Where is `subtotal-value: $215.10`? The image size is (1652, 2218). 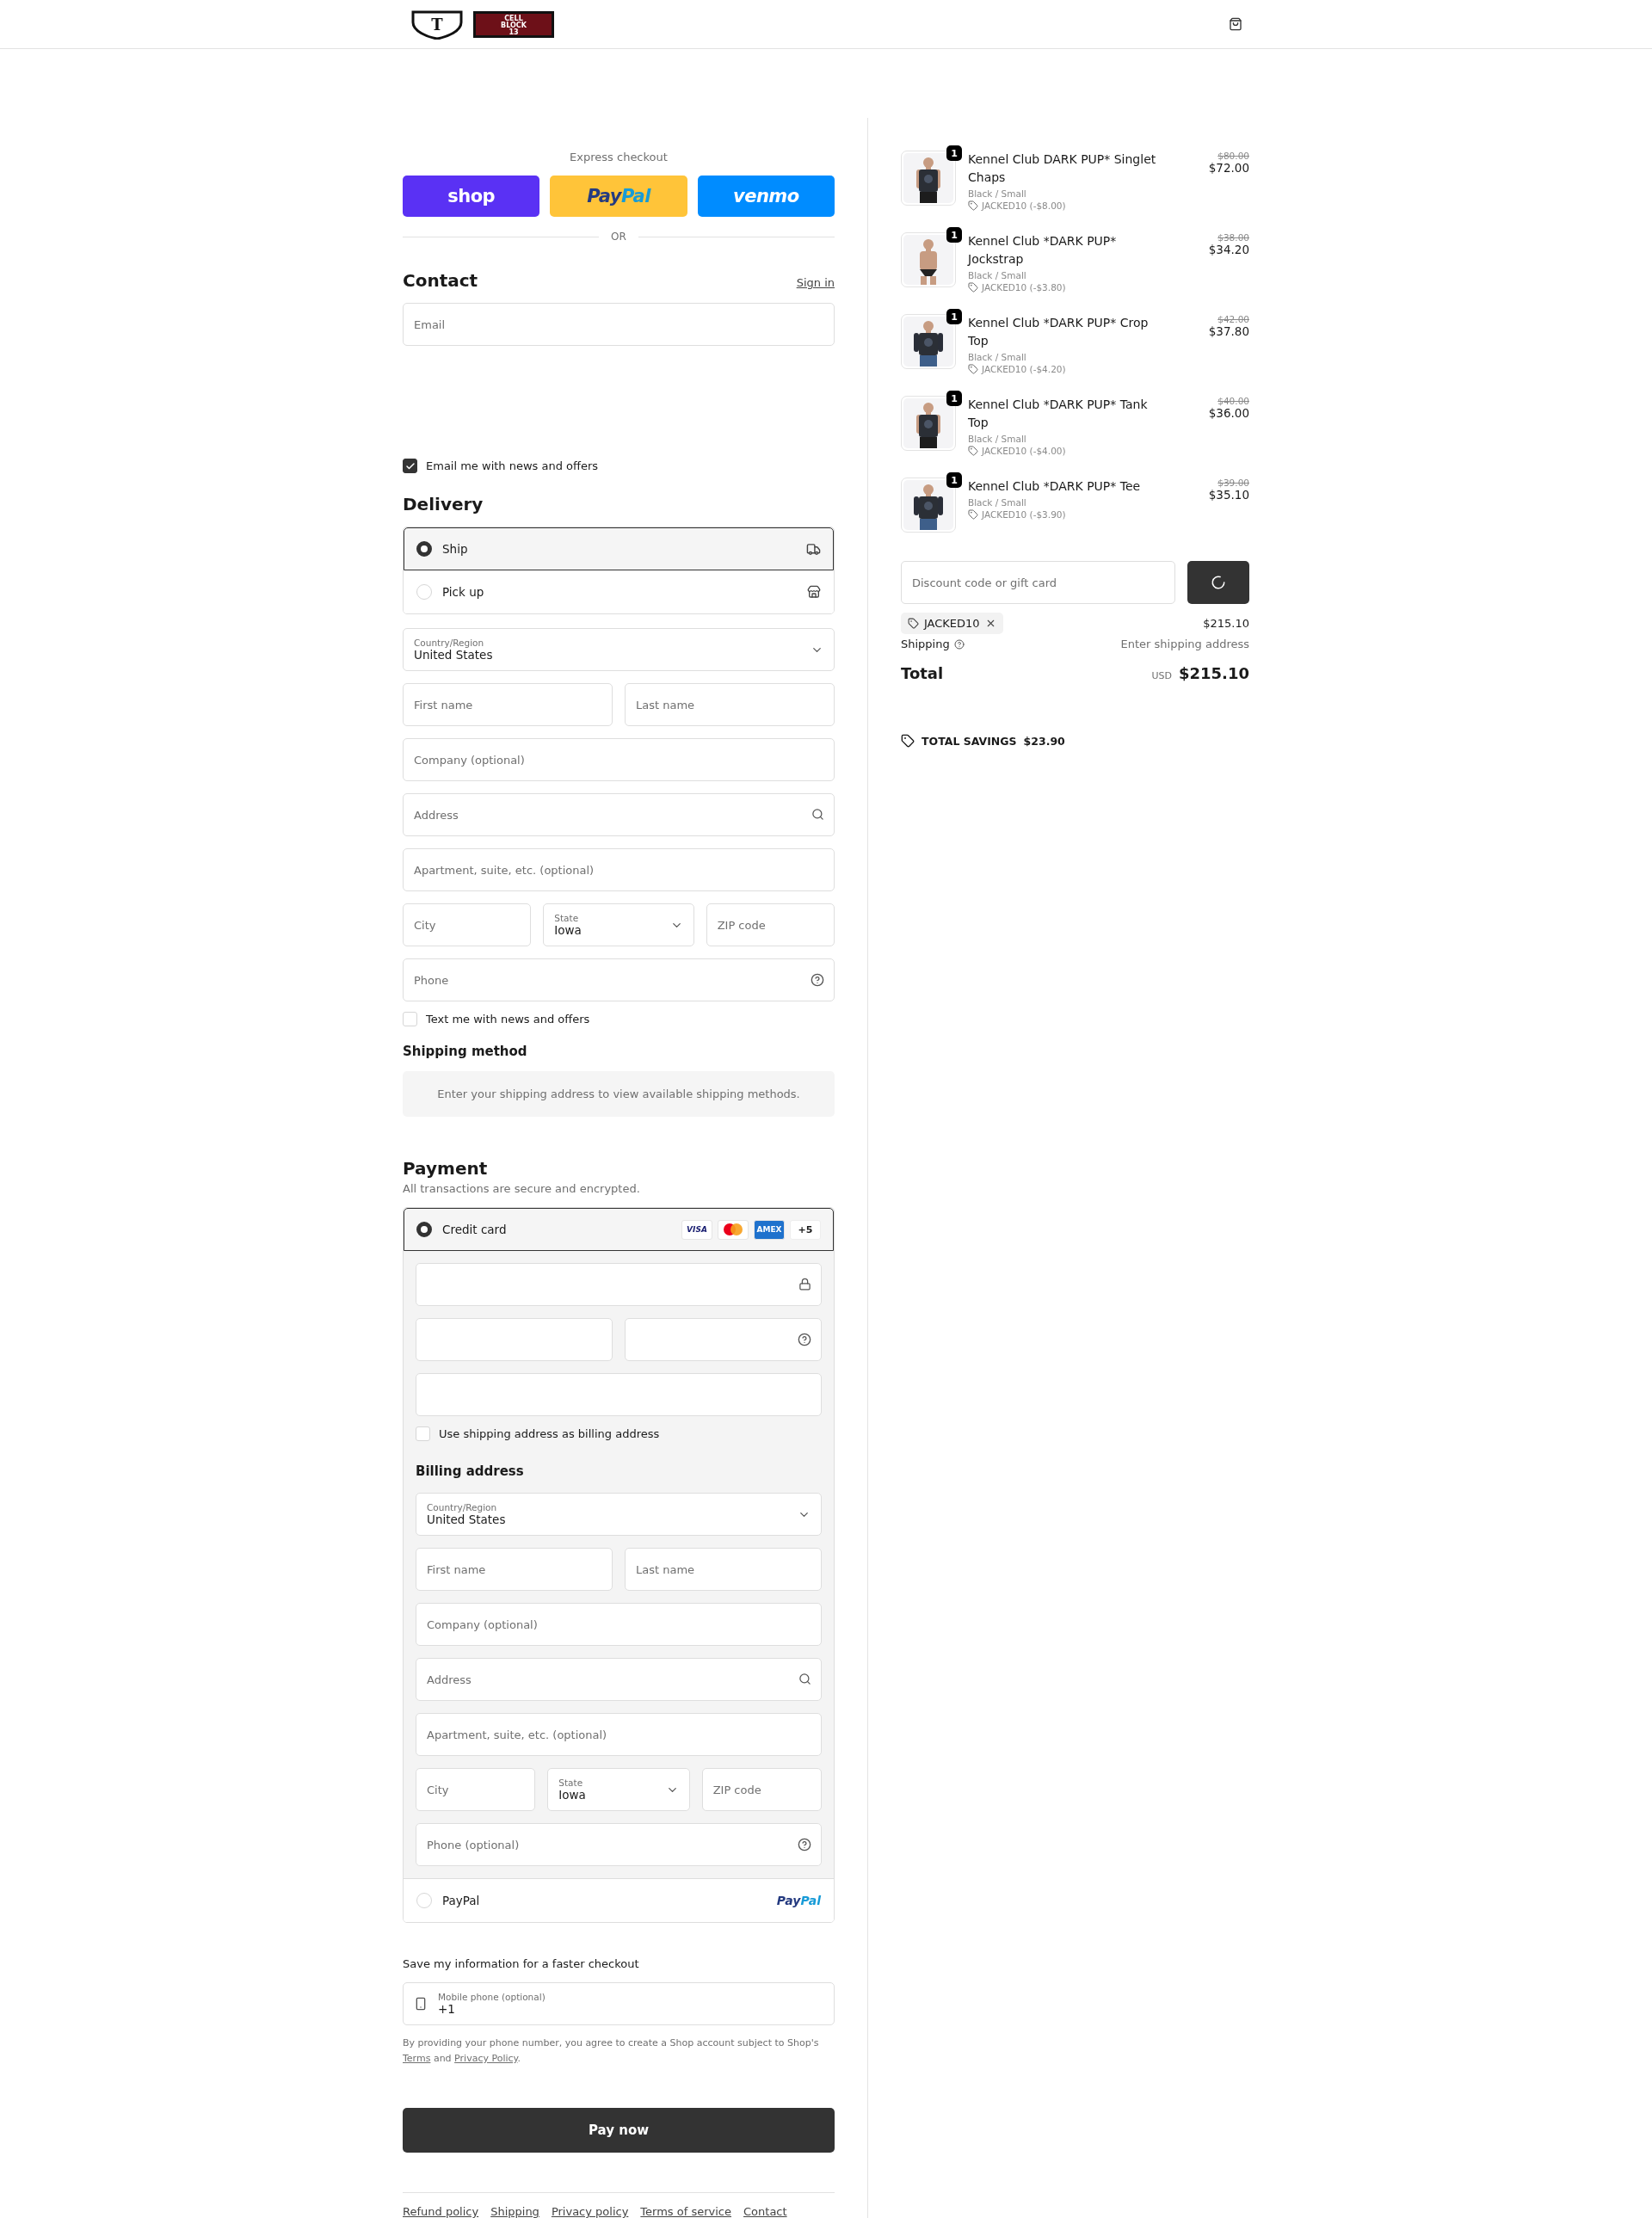 subtotal-value: $215.10 is located at coordinates (1226, 623).